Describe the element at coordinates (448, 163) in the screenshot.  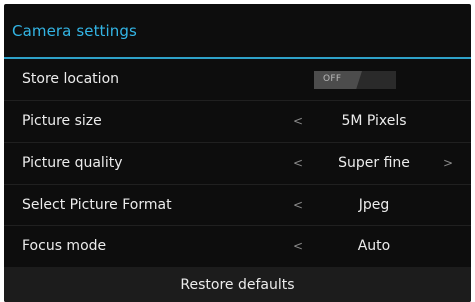
I see `next-value-arrow-icon: >` at that location.